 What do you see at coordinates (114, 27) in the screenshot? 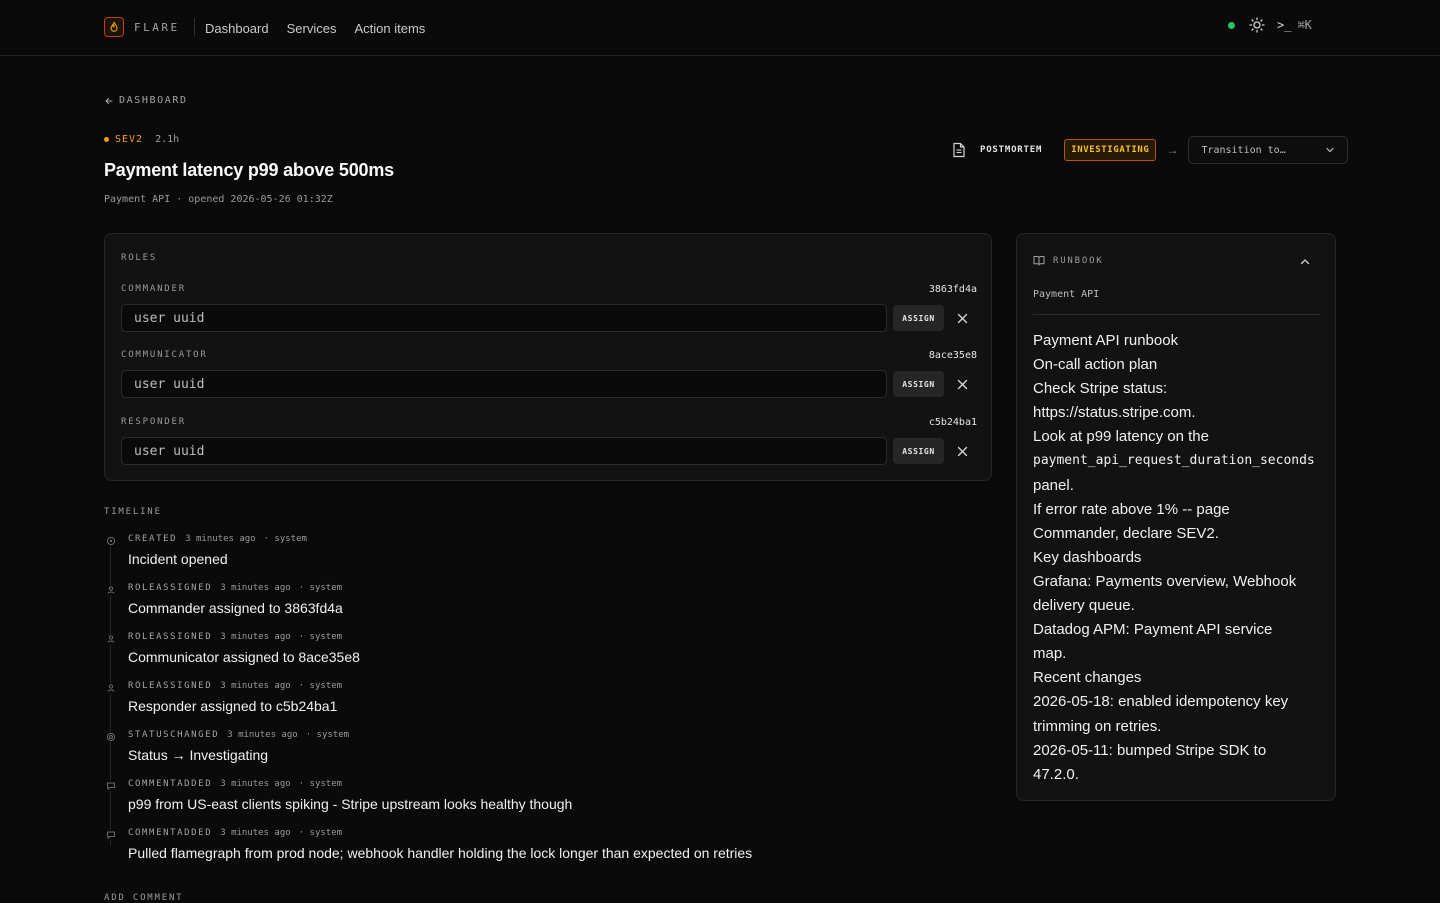
I see `flame-logo-icon` at bounding box center [114, 27].